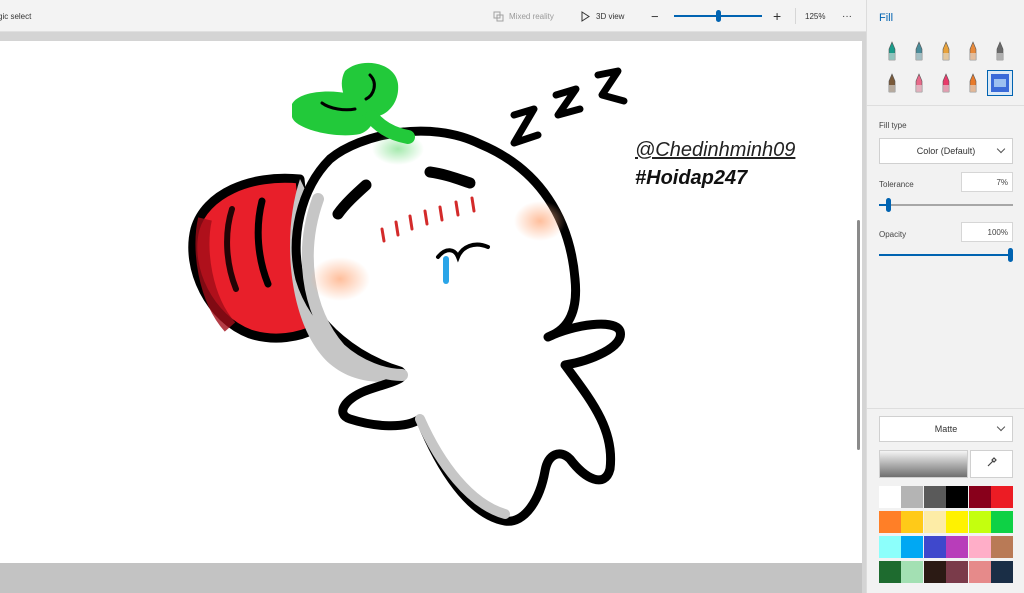 This screenshot has width=1024, height=593. Describe the element at coordinates (715, 150) in the screenshot. I see `watermark-handle: @Chedinhminh09` at that location.